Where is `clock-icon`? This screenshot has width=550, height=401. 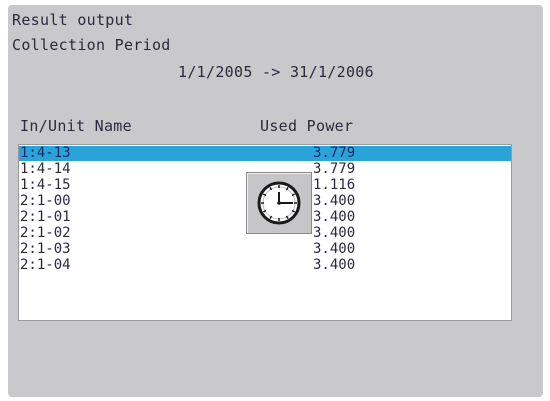
clock-icon is located at coordinates (279, 203).